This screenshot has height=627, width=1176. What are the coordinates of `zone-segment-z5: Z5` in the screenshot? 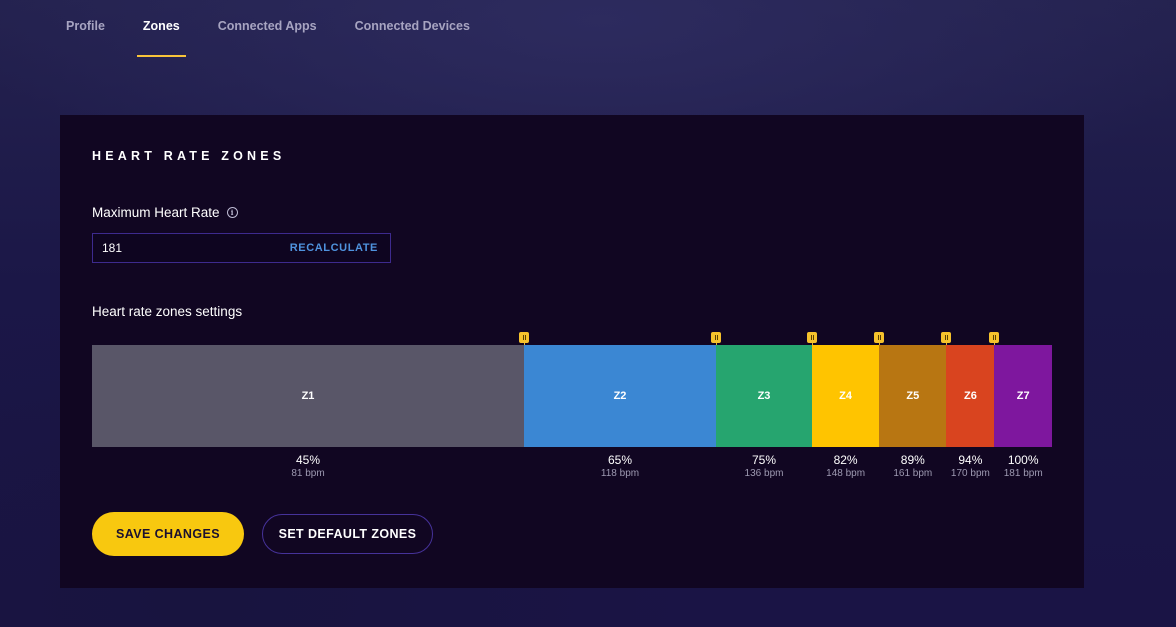 It's located at (913, 396).